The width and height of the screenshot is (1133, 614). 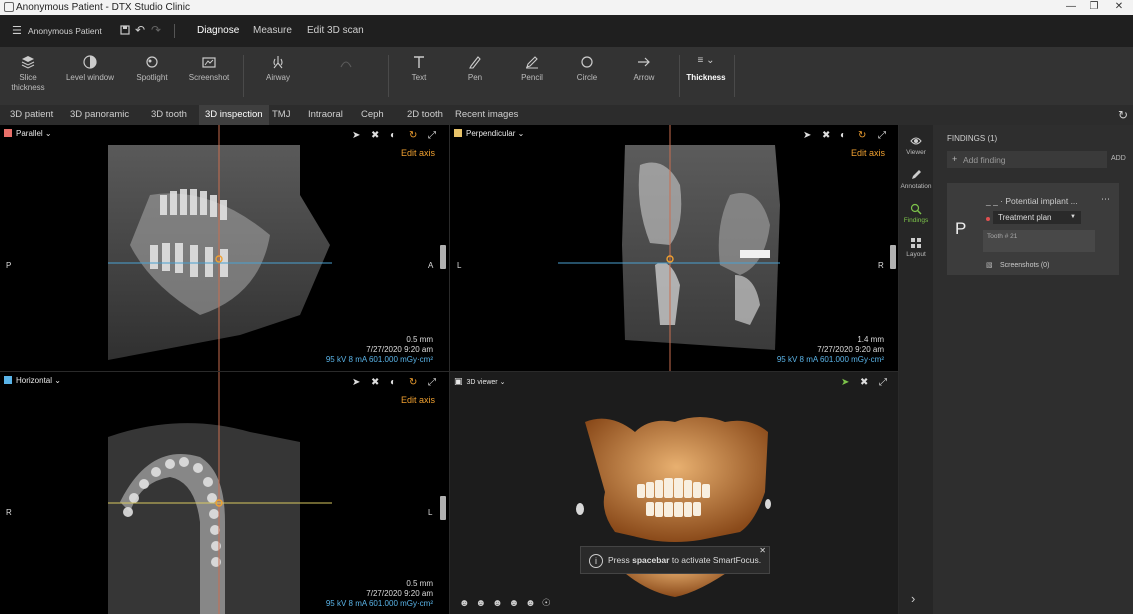 I want to click on spotlight-tool: Spotlight, so click(x=152, y=76).